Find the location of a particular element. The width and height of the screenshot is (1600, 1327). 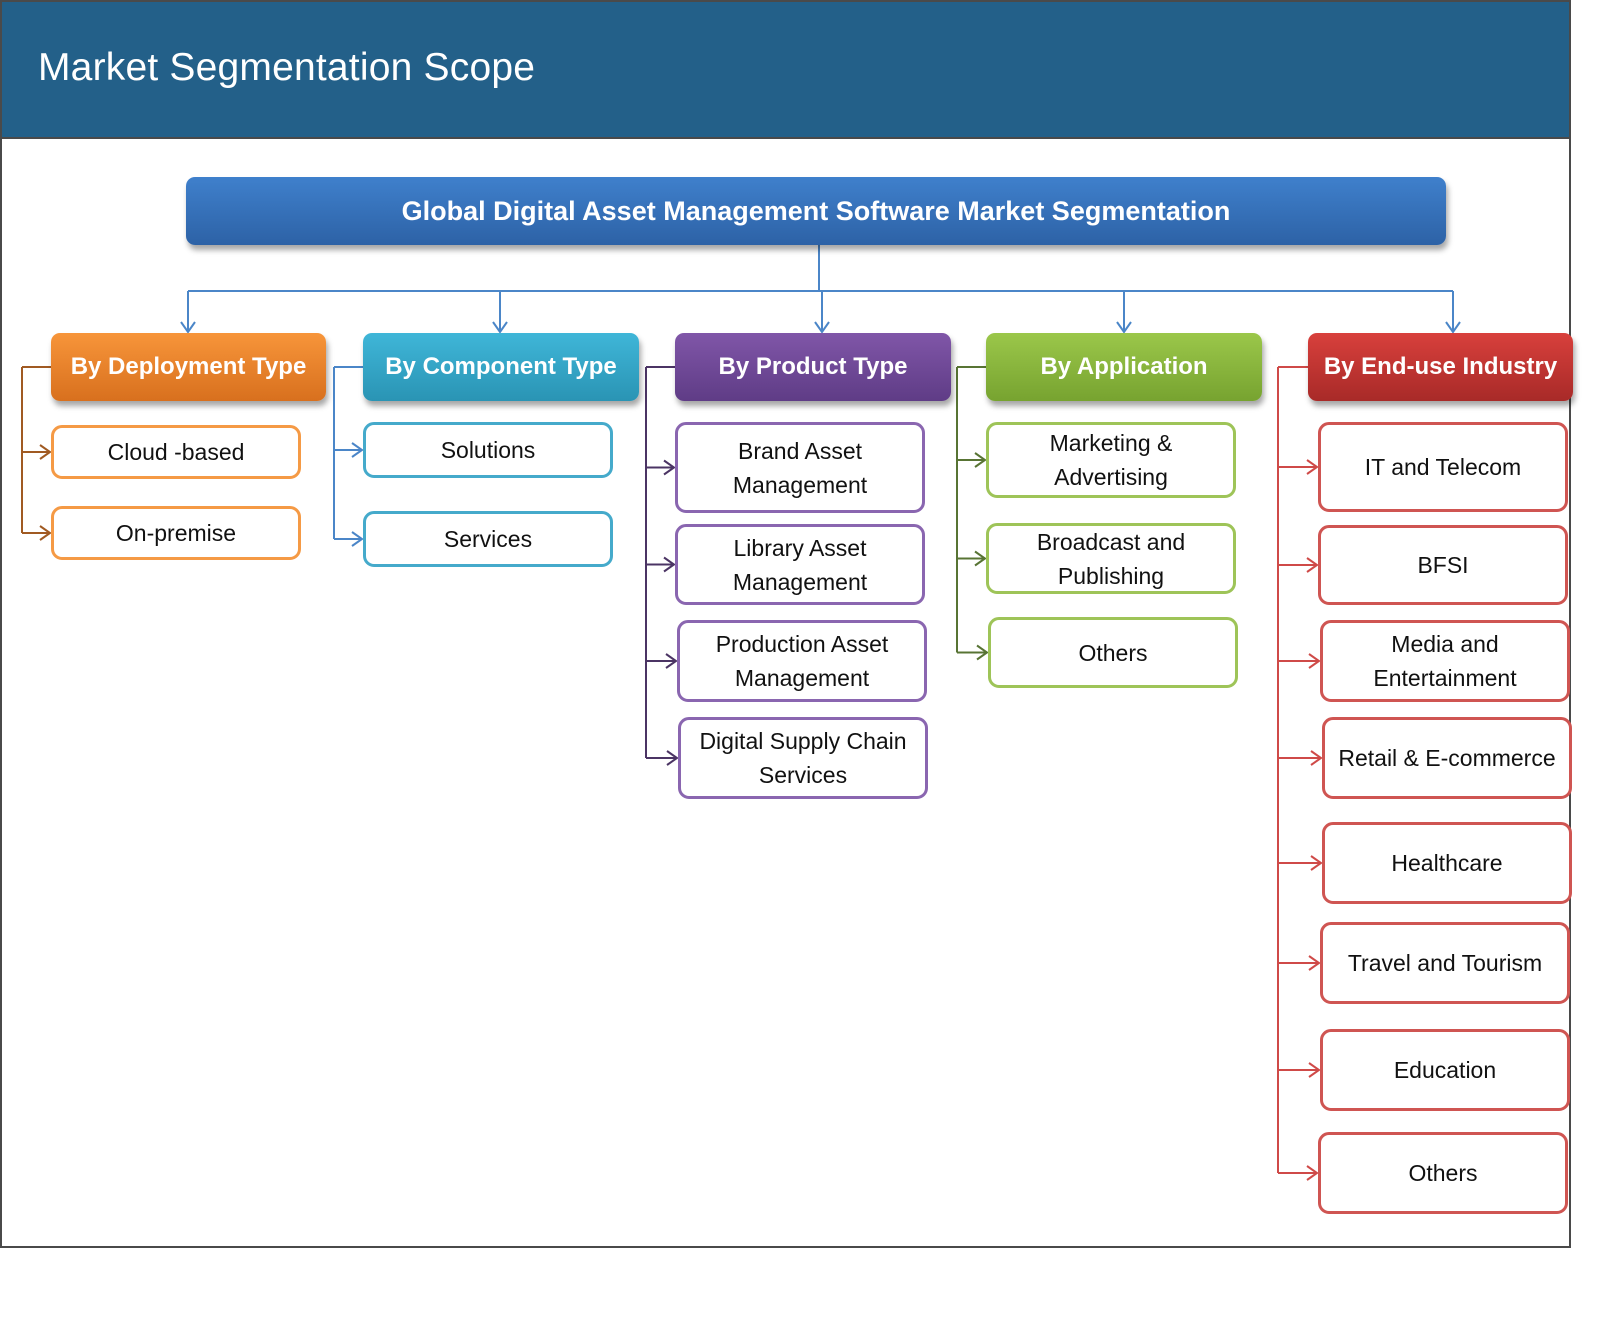

category-by-deployment-type: By Deployment Type is located at coordinates (188, 367).